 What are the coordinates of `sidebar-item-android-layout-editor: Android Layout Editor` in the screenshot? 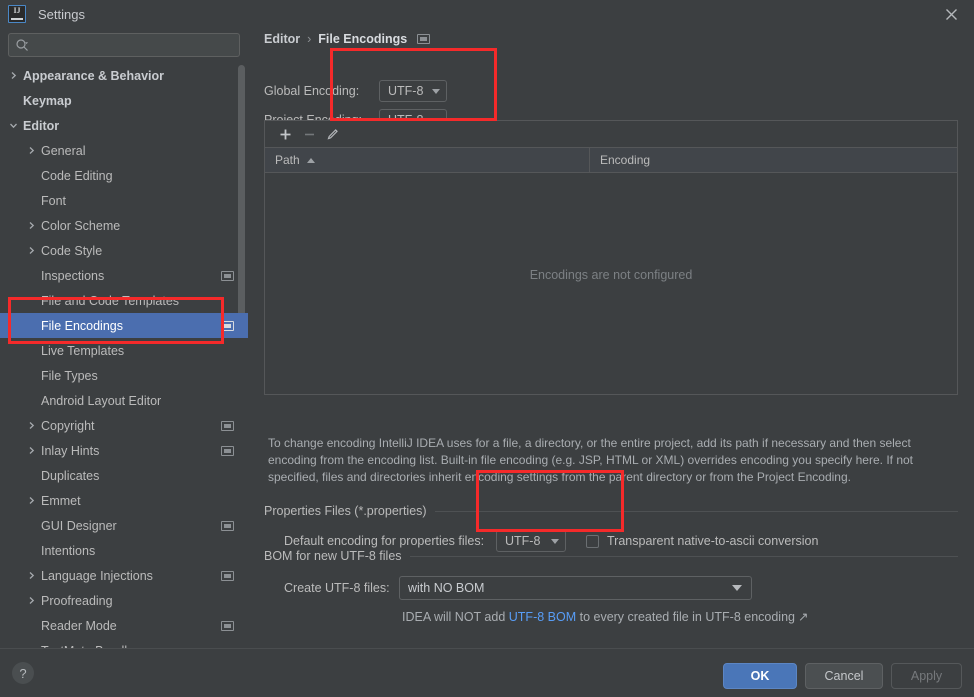 It's located at (124, 400).